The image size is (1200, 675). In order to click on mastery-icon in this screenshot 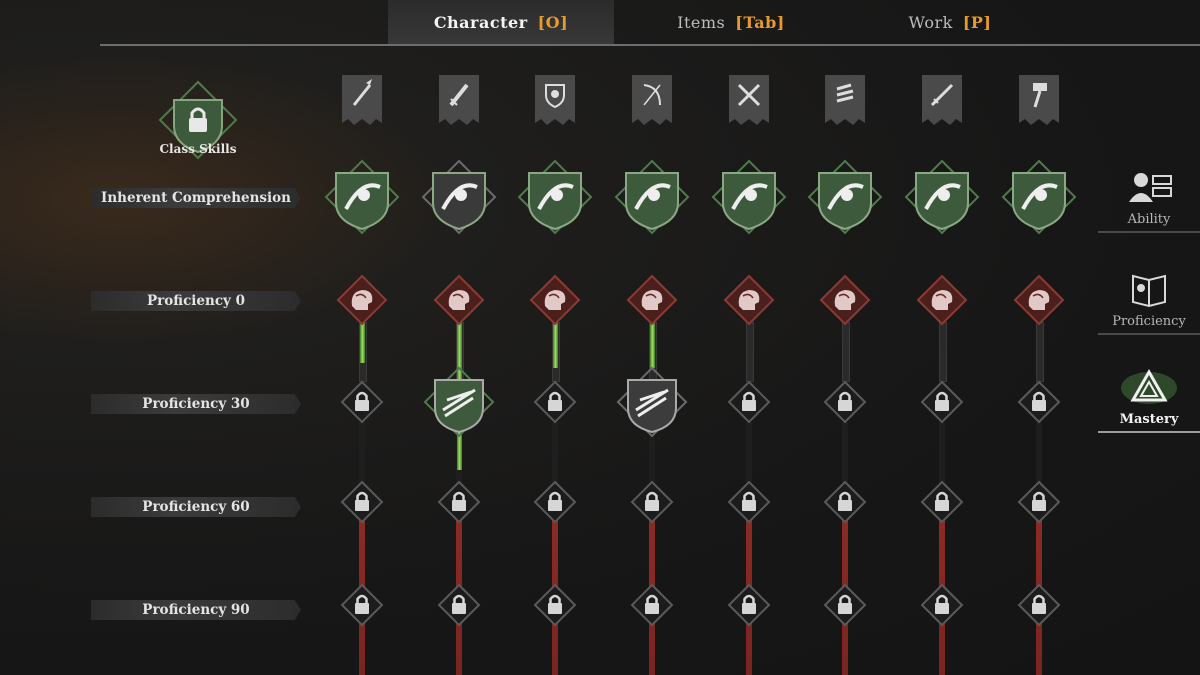, I will do `click(1149, 388)`.